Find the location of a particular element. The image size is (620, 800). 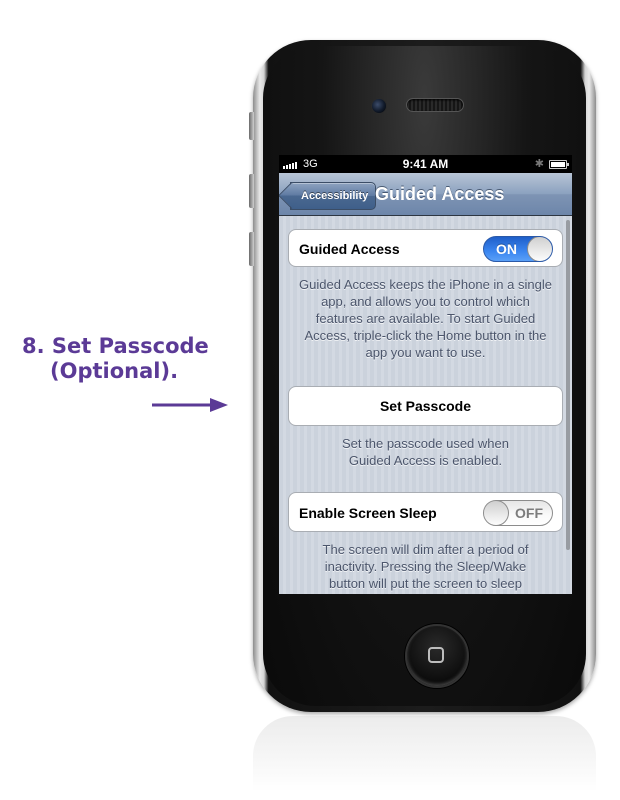

arrow-right-icon is located at coordinates (190, 405).